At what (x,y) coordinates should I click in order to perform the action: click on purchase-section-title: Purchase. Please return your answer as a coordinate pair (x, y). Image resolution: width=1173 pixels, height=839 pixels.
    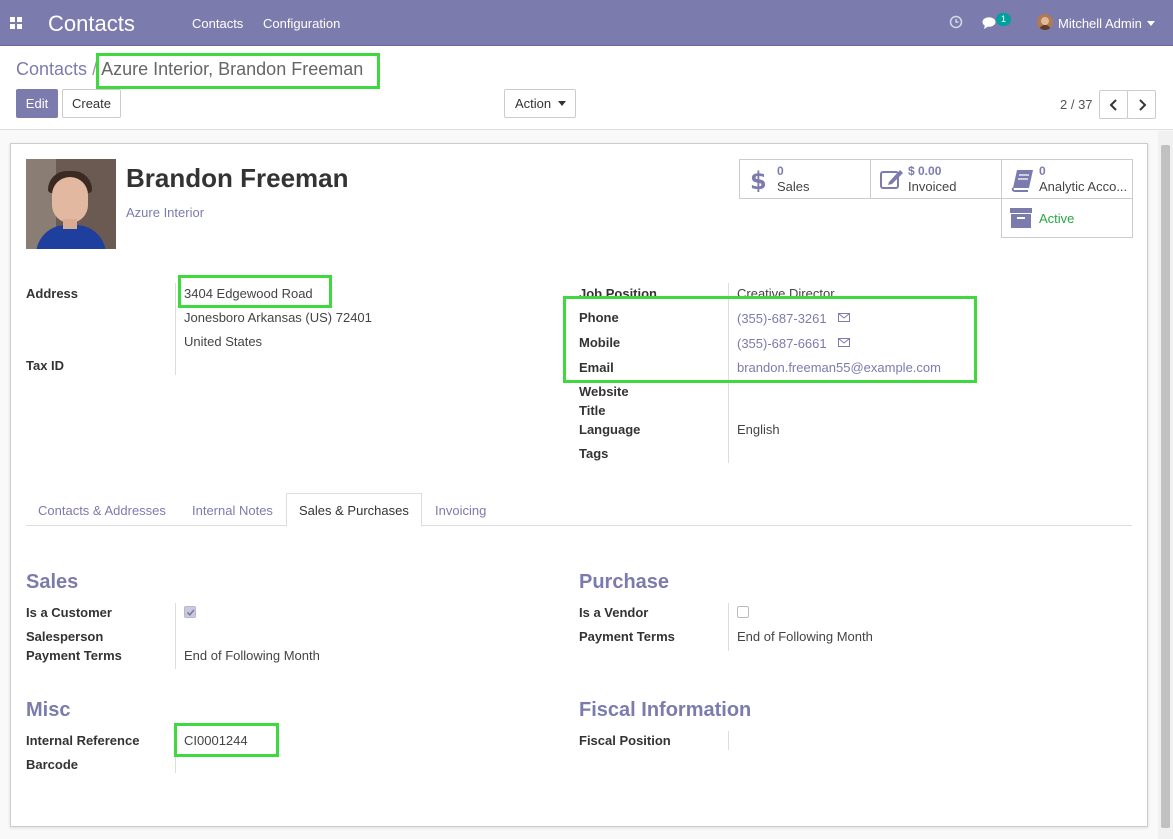
    Looking at the image, I should click on (624, 582).